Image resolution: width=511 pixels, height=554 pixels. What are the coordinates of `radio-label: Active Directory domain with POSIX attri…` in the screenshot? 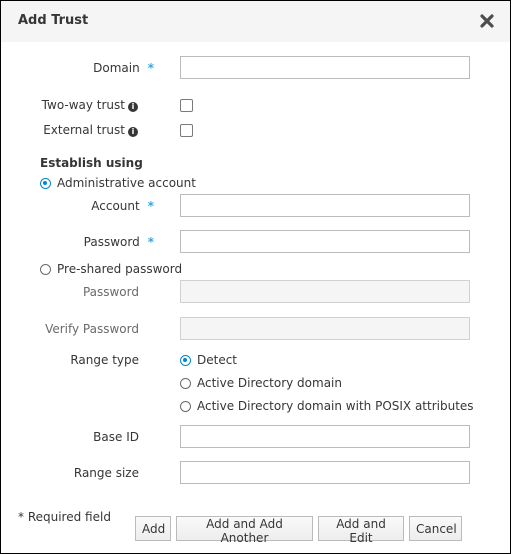 It's located at (335, 406).